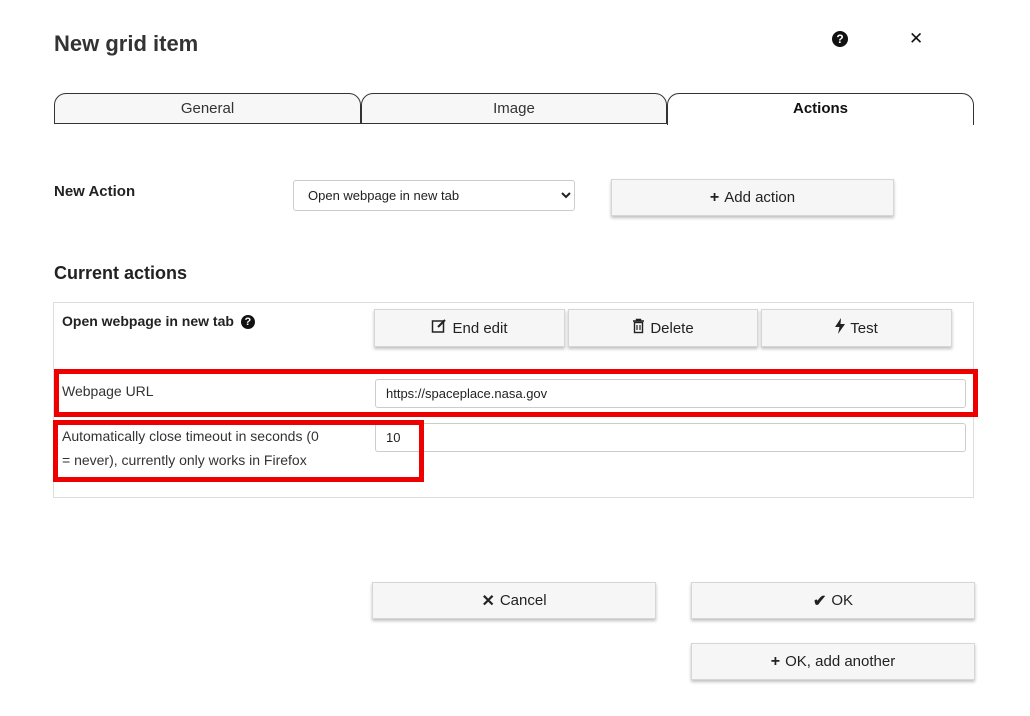  I want to click on add-action-label: Add action, so click(760, 197).